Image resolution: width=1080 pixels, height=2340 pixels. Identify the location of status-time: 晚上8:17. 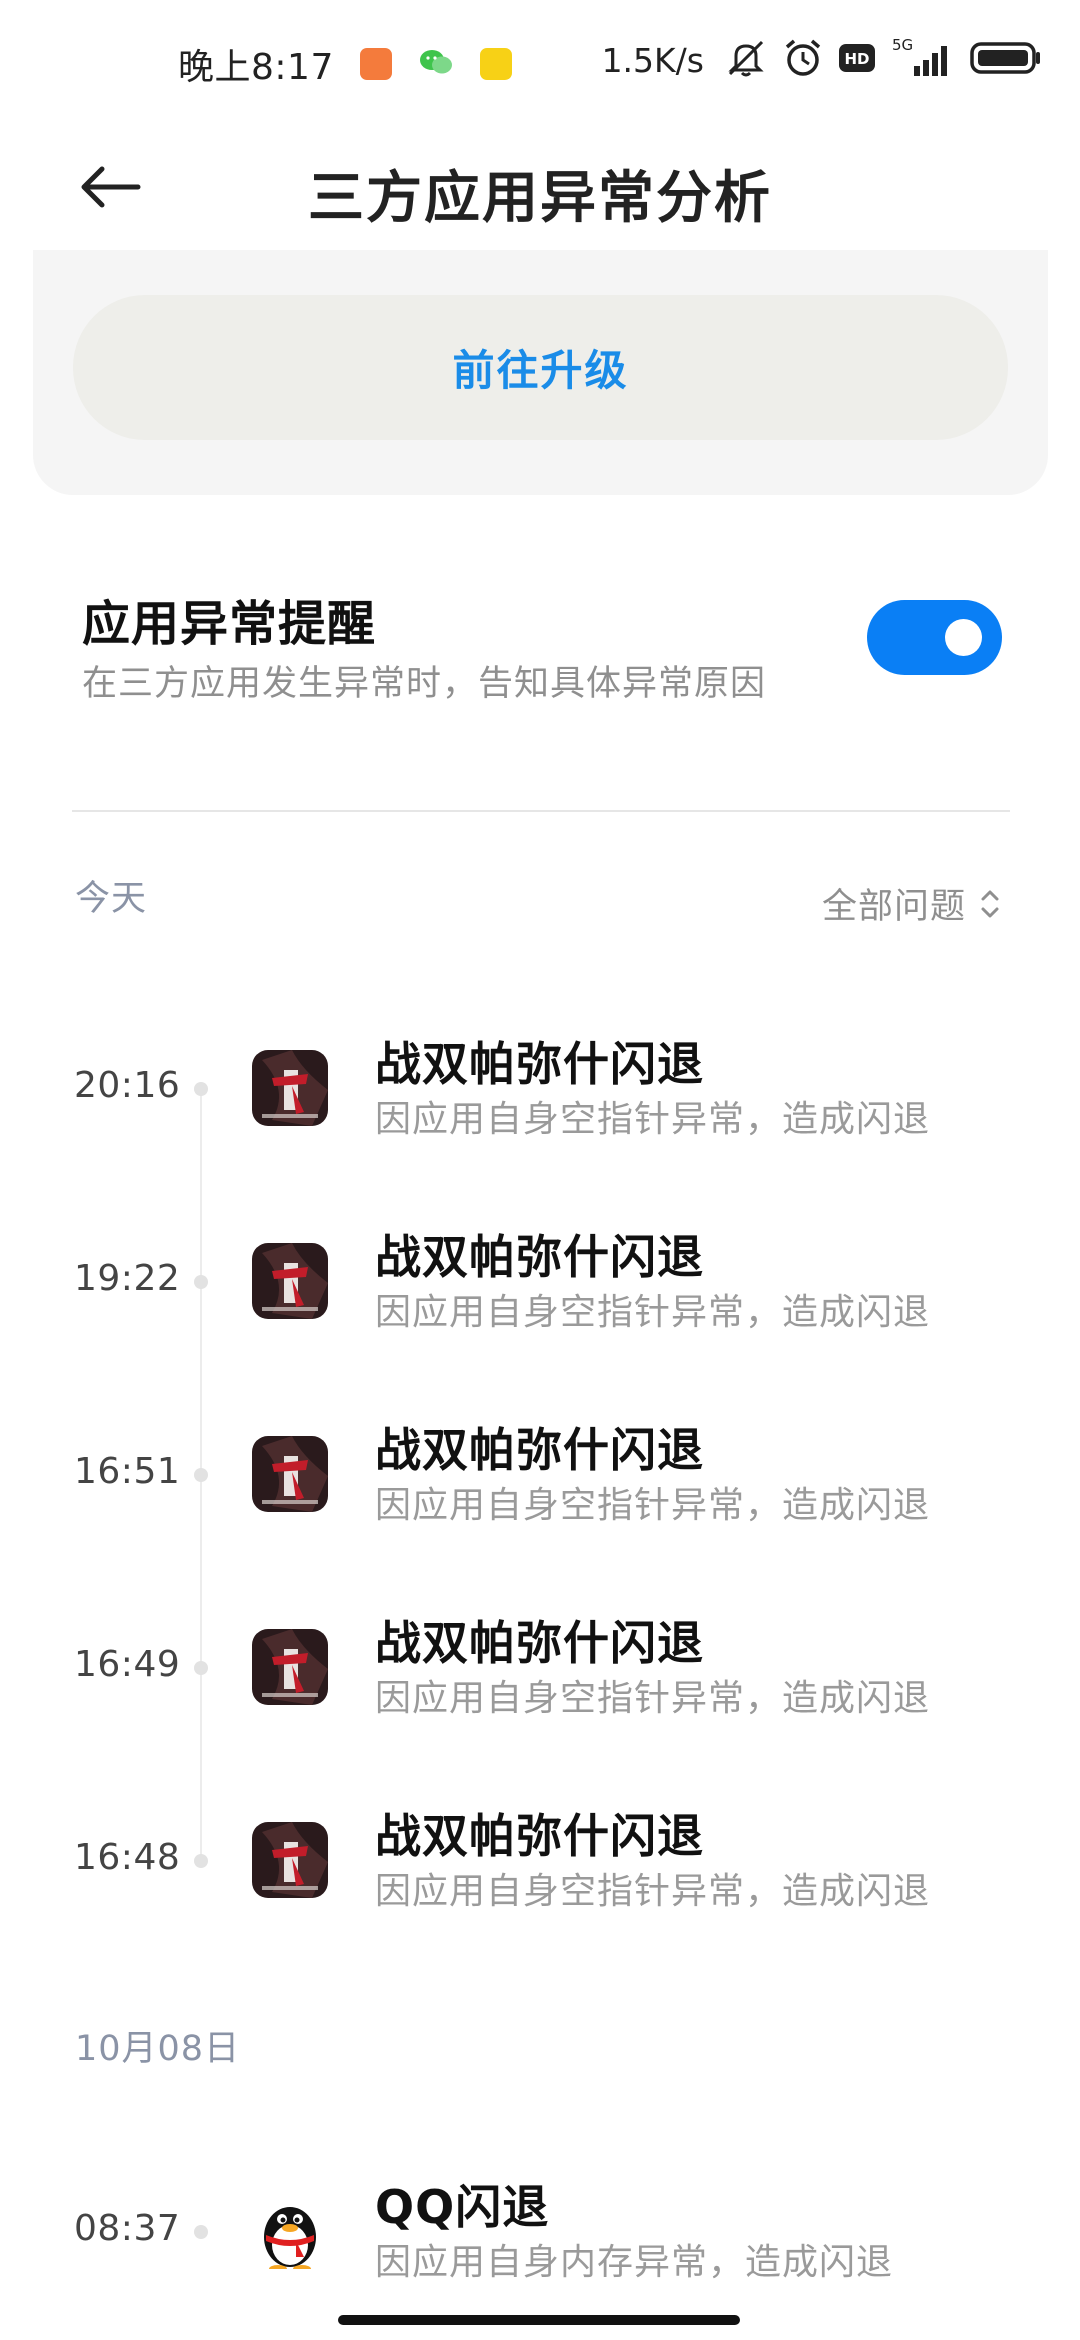
(256, 67).